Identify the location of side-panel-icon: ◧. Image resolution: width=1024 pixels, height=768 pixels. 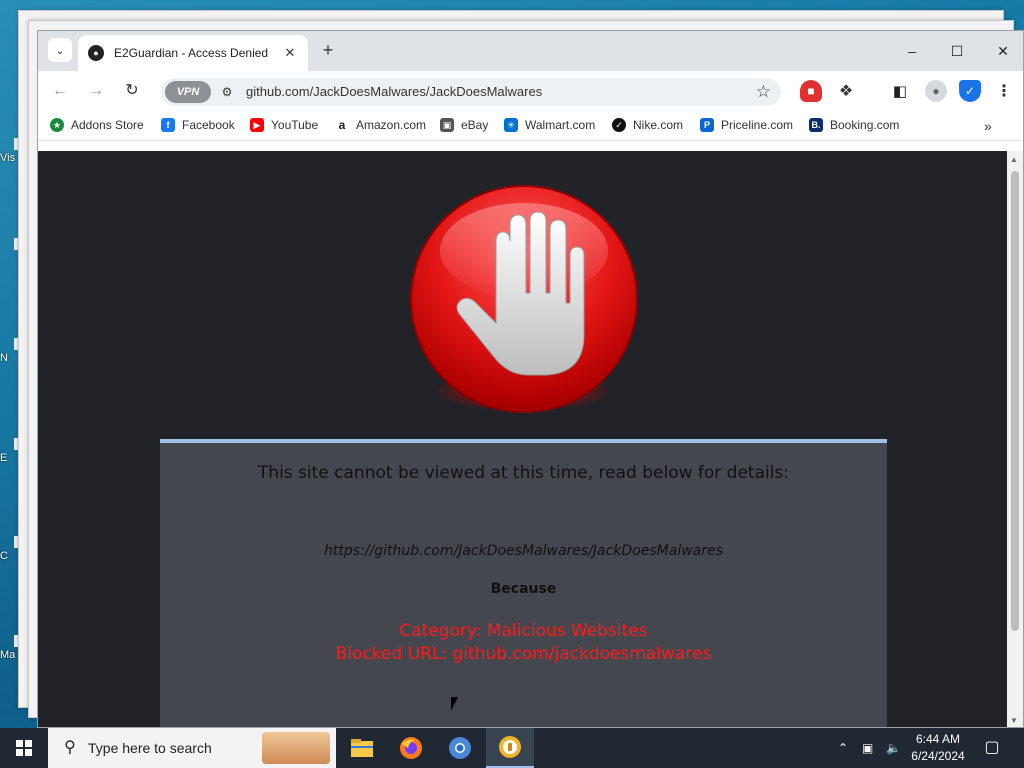
(900, 91).